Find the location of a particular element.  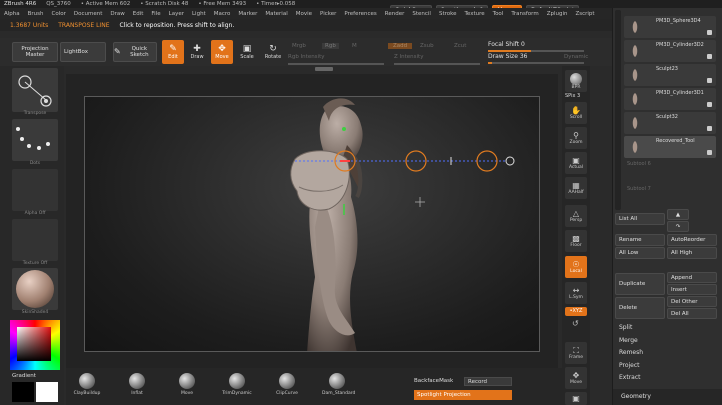

projection-master-button: Projection Master is located at coordinates (35, 52).